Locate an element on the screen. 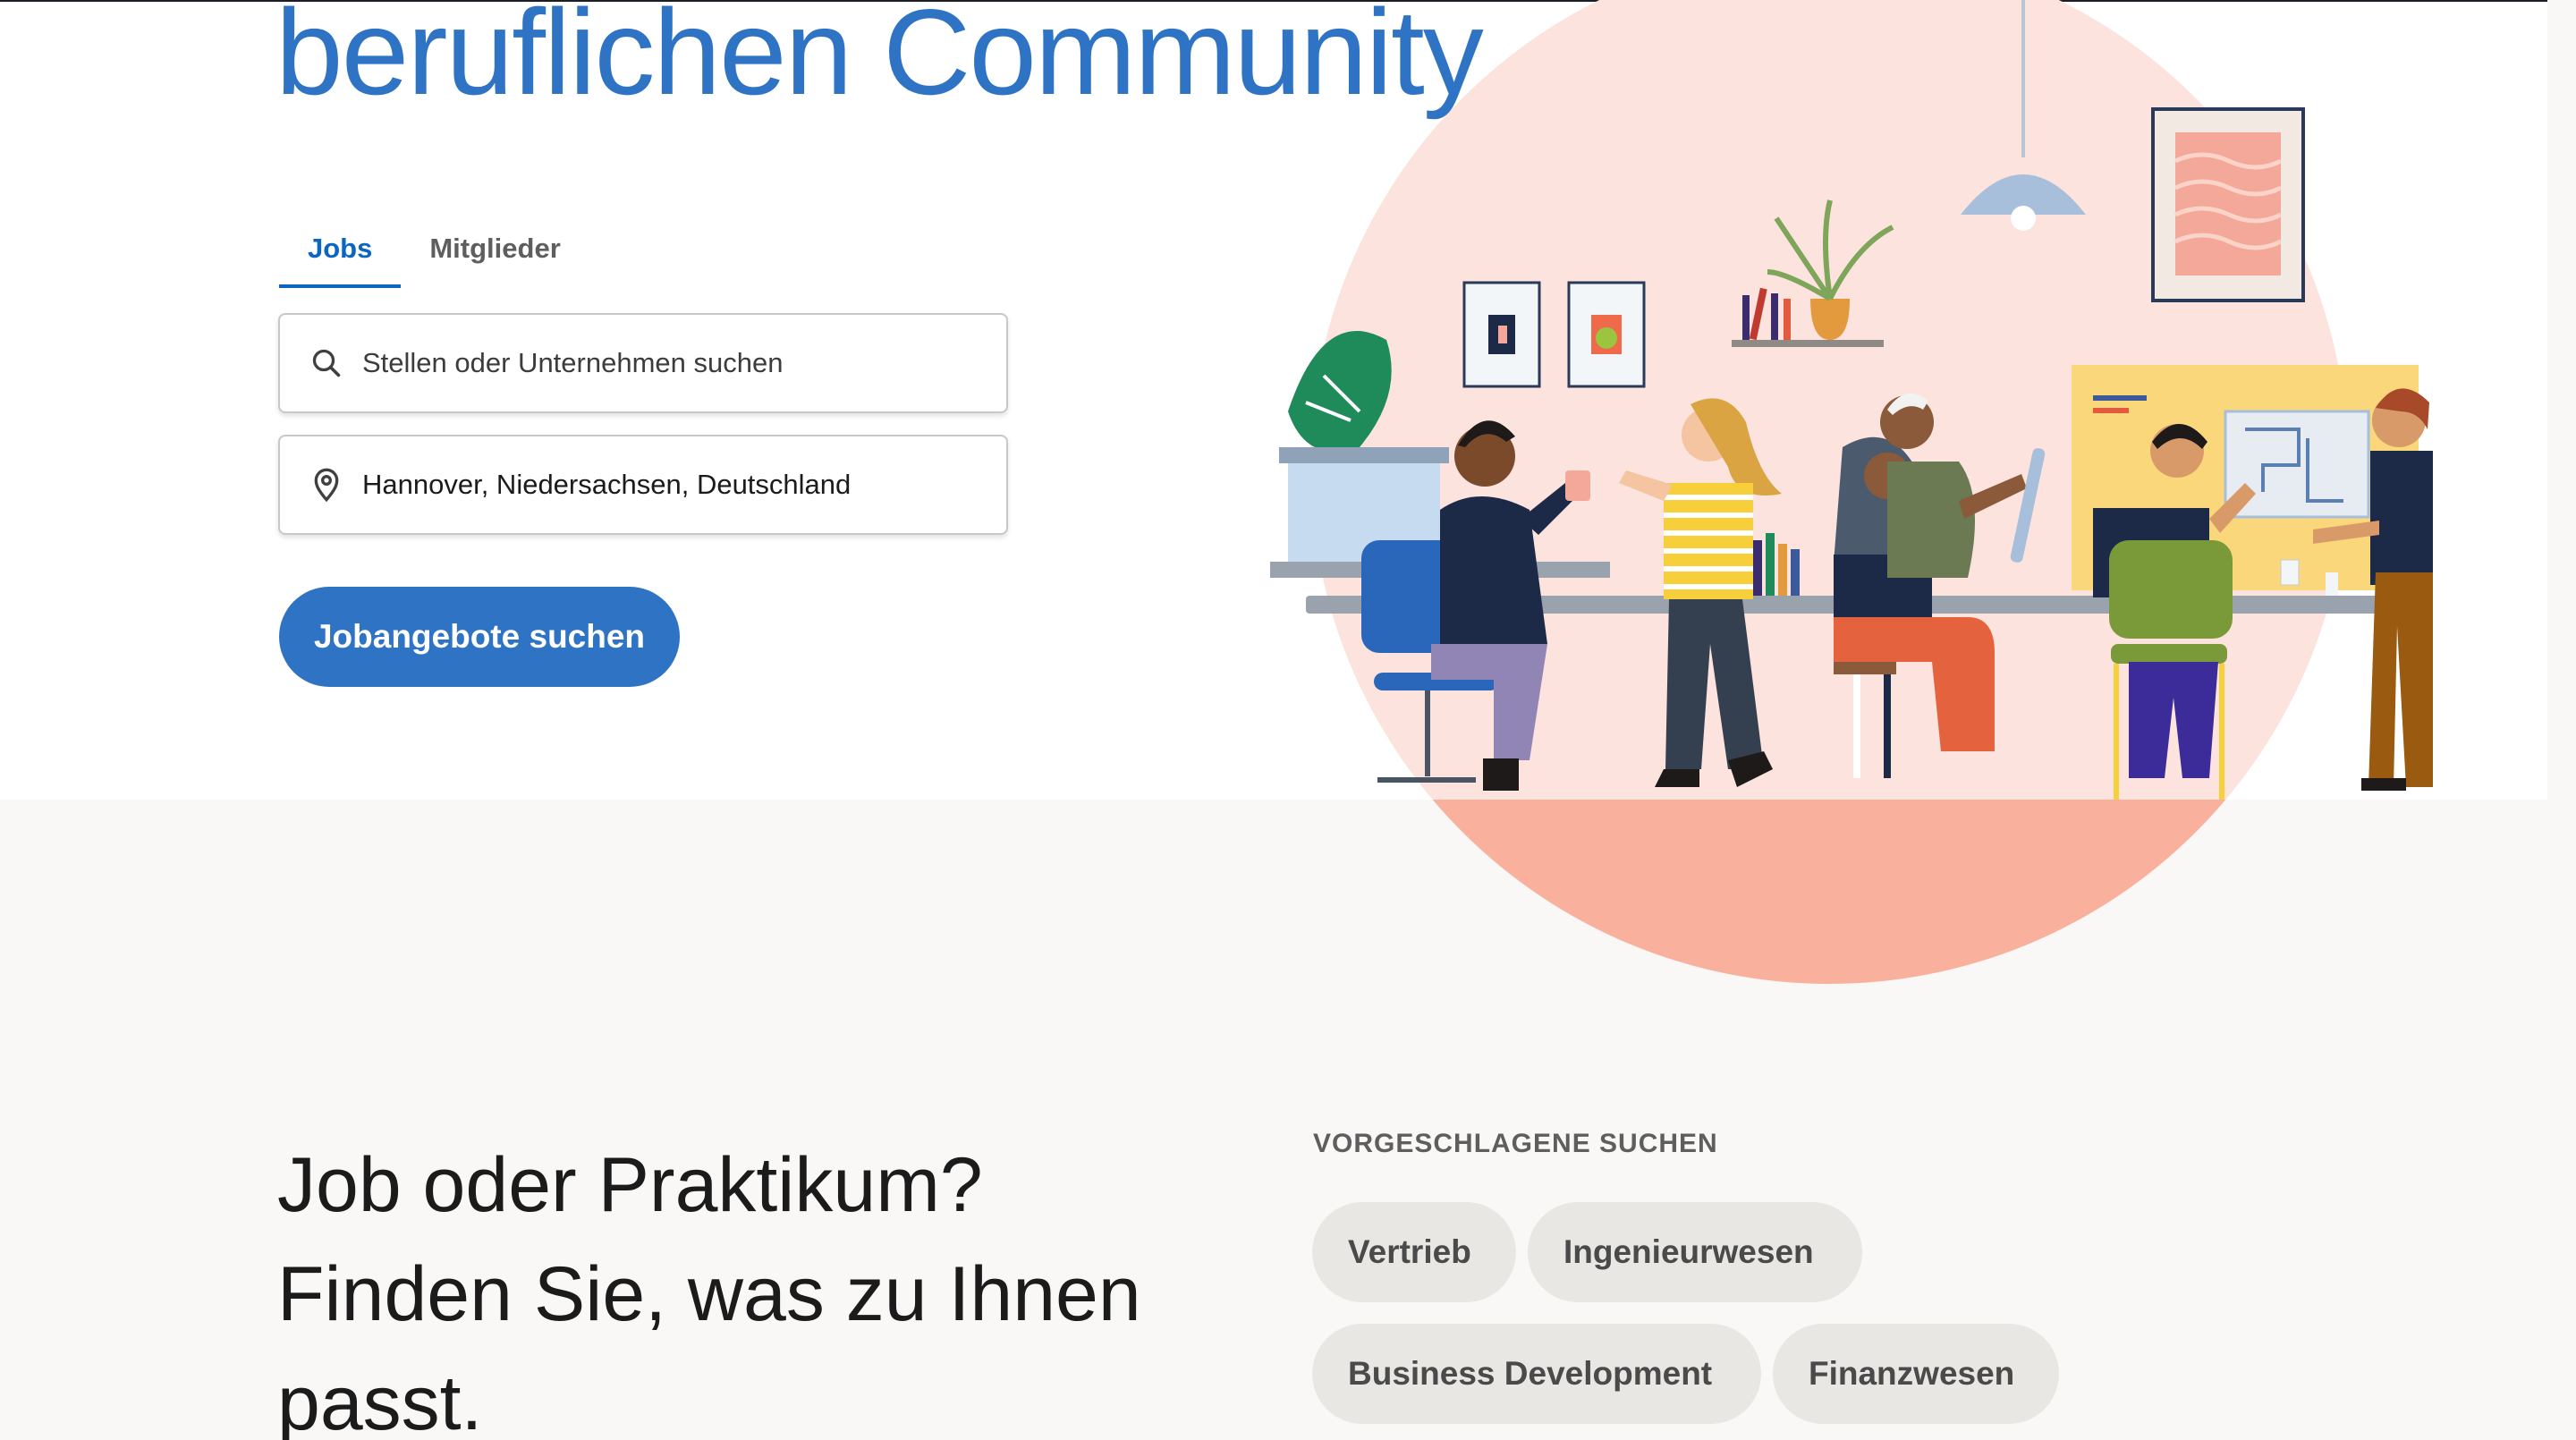 The width and height of the screenshot is (2576, 1440). search-tabs: Jobs Mitglieder is located at coordinates (434, 255).